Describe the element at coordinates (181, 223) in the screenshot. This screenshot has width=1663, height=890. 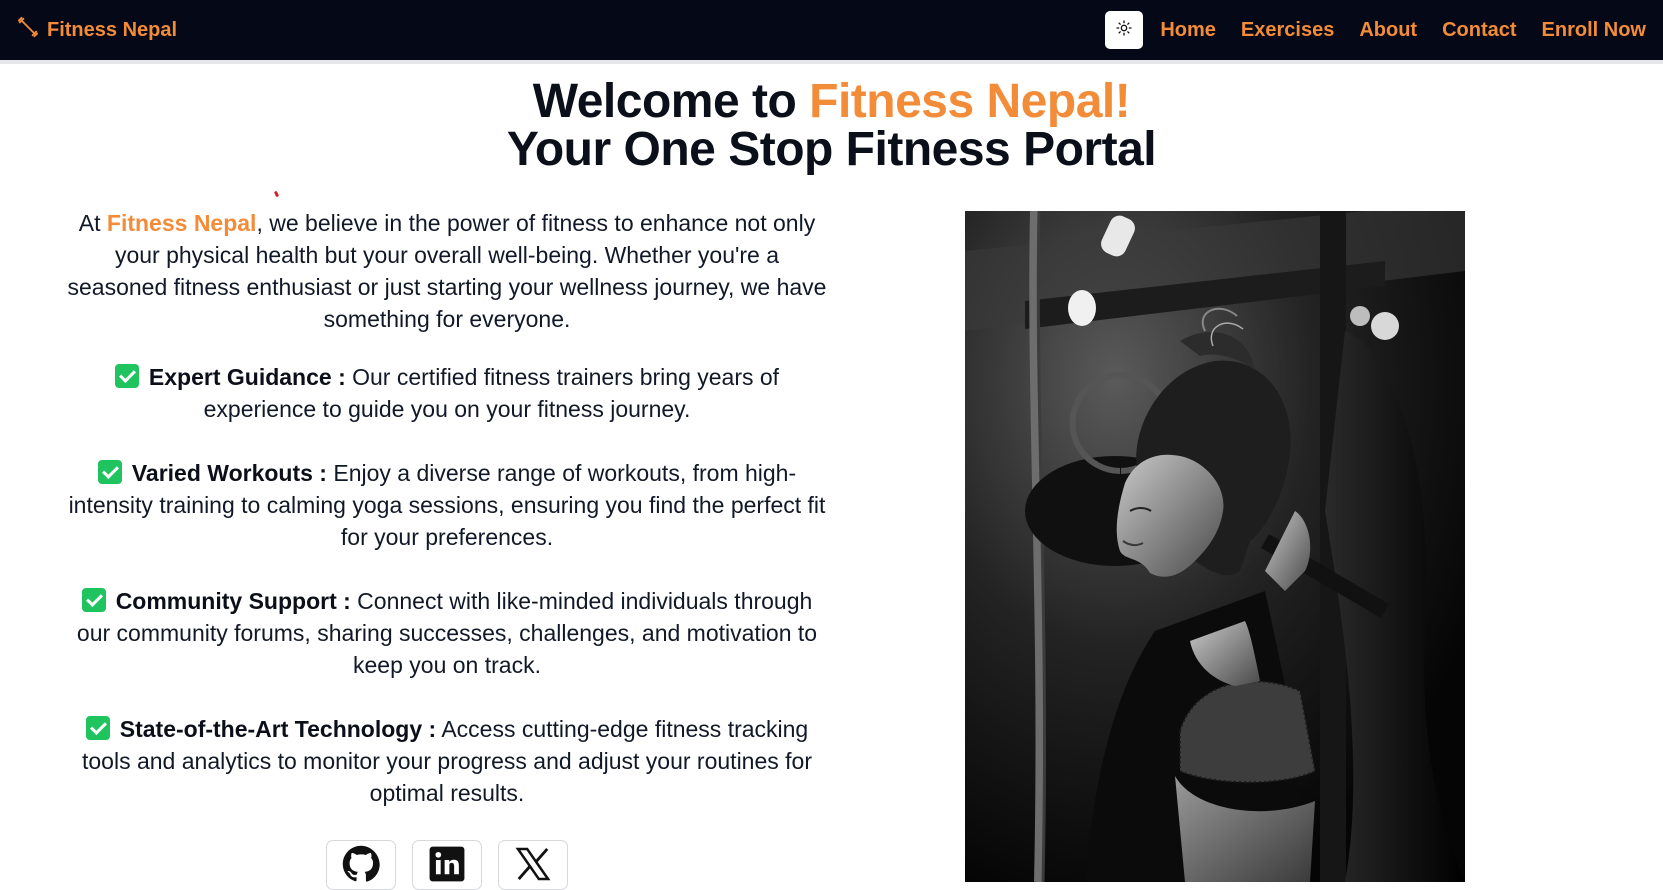
I see `intro-brand: Fitness Nepal` at that location.